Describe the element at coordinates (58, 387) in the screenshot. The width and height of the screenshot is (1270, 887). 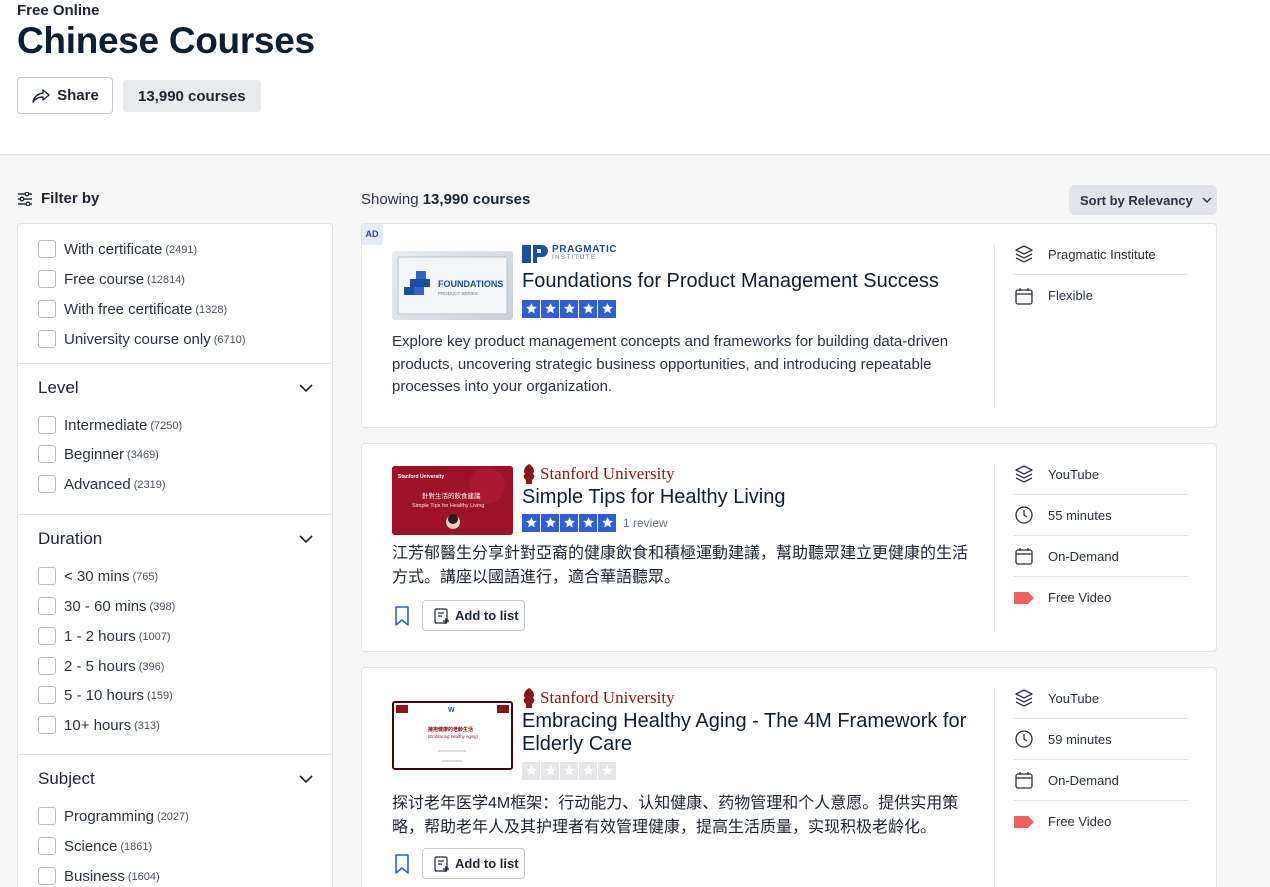
I see `level-title: Level` at that location.